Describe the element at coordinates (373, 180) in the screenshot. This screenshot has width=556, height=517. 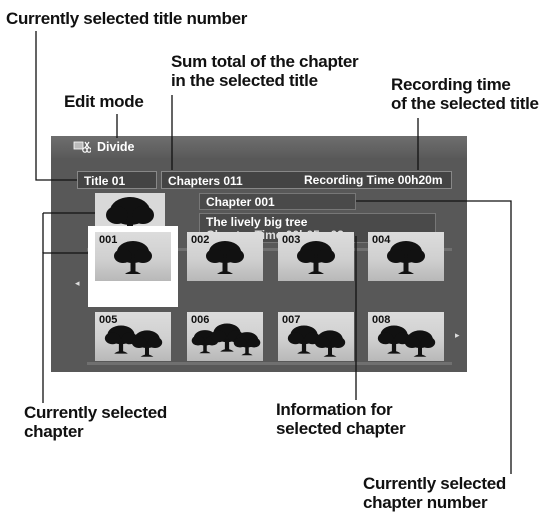
I see `recording-time-label: Recording Time 00h20m` at that location.